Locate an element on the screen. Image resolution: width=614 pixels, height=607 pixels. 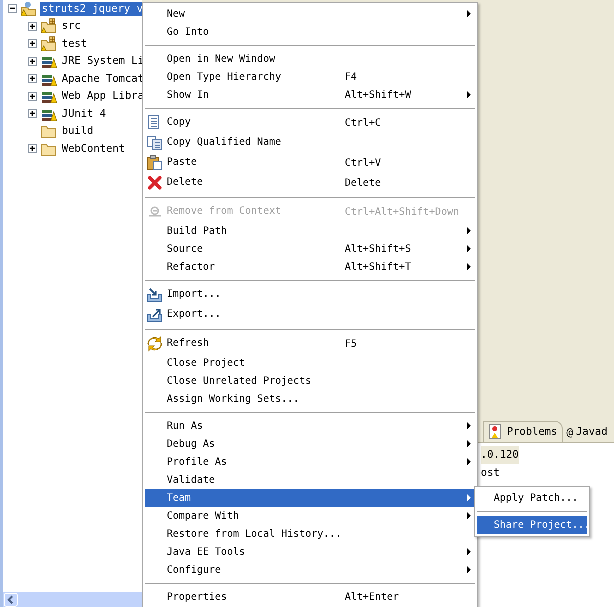
menu-item: Close Unrelated Projects is located at coordinates (310, 381).